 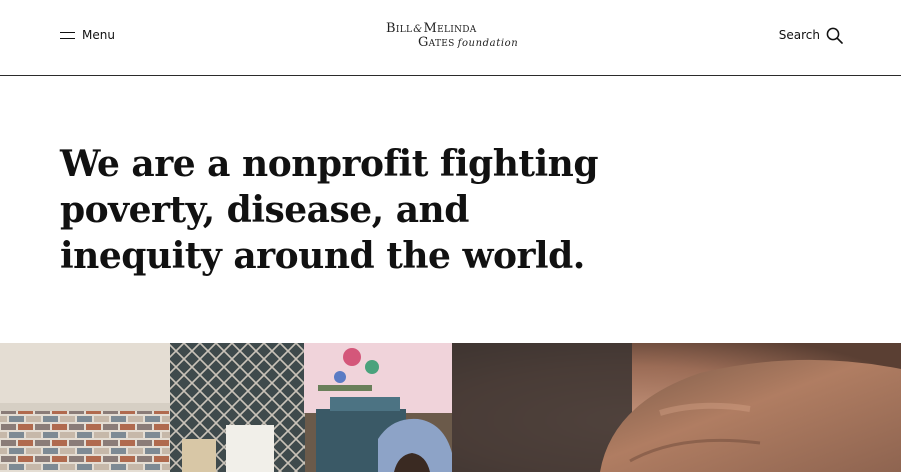 I want to click on logo-line-1: Bill&Melinda, so click(x=431, y=28).